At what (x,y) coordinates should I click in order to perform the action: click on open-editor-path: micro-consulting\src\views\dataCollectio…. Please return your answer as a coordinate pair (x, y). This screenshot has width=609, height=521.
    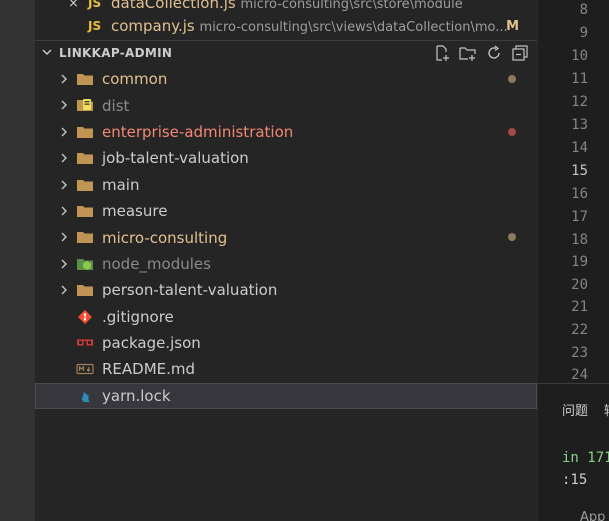
    Looking at the image, I should click on (353, 27).